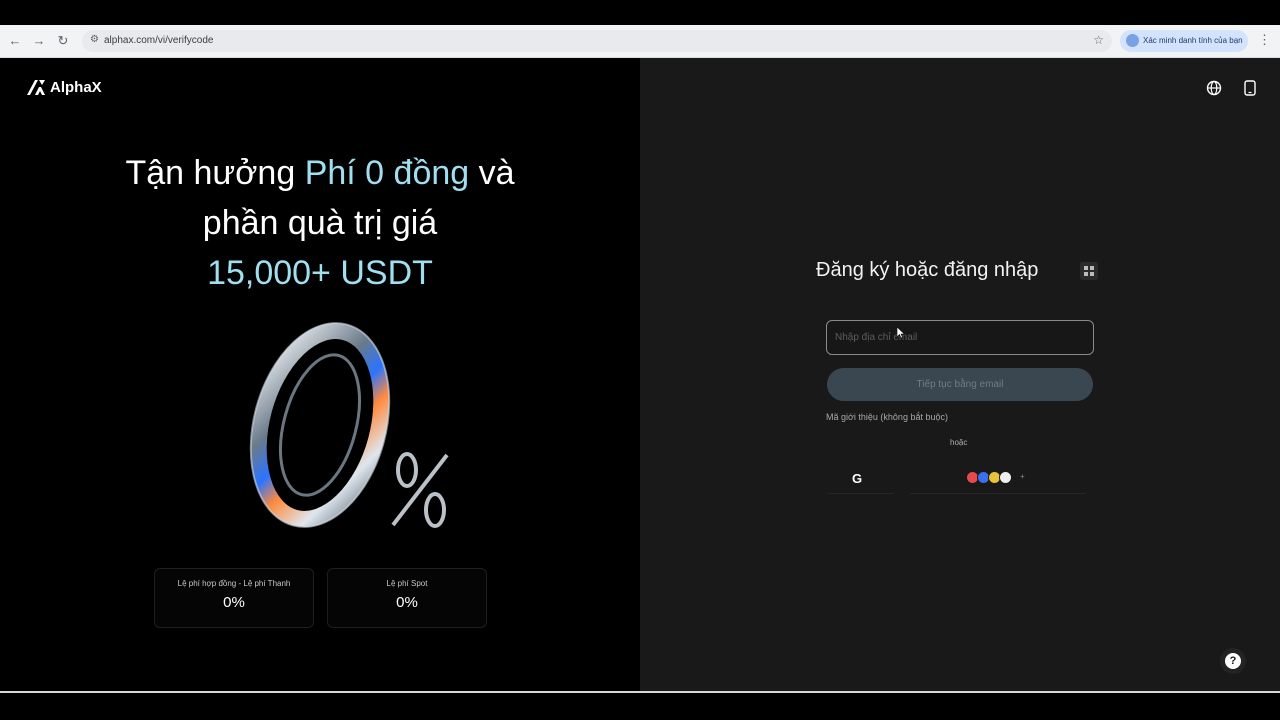 The height and width of the screenshot is (720, 1280). What do you see at coordinates (349, 425) in the screenshot?
I see `zero-percent-art` at bounding box center [349, 425].